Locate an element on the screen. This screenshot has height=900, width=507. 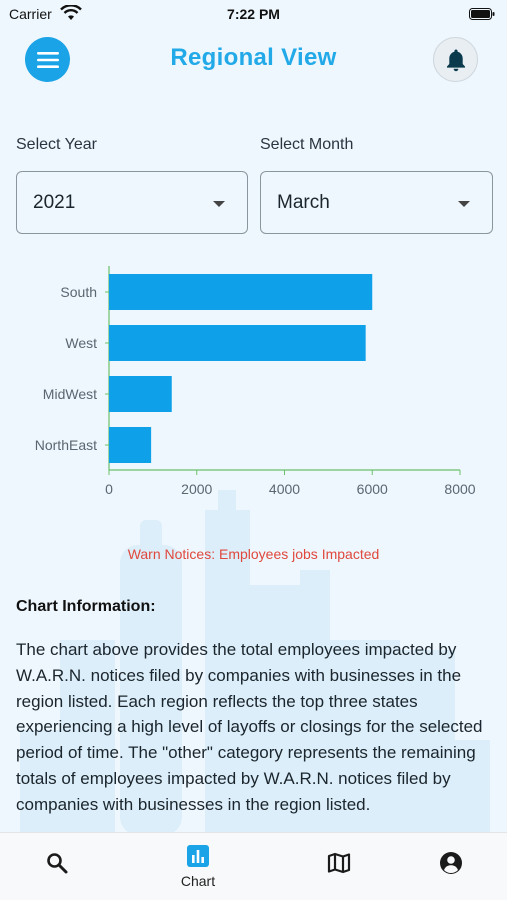
map-icon is located at coordinates (339, 863).